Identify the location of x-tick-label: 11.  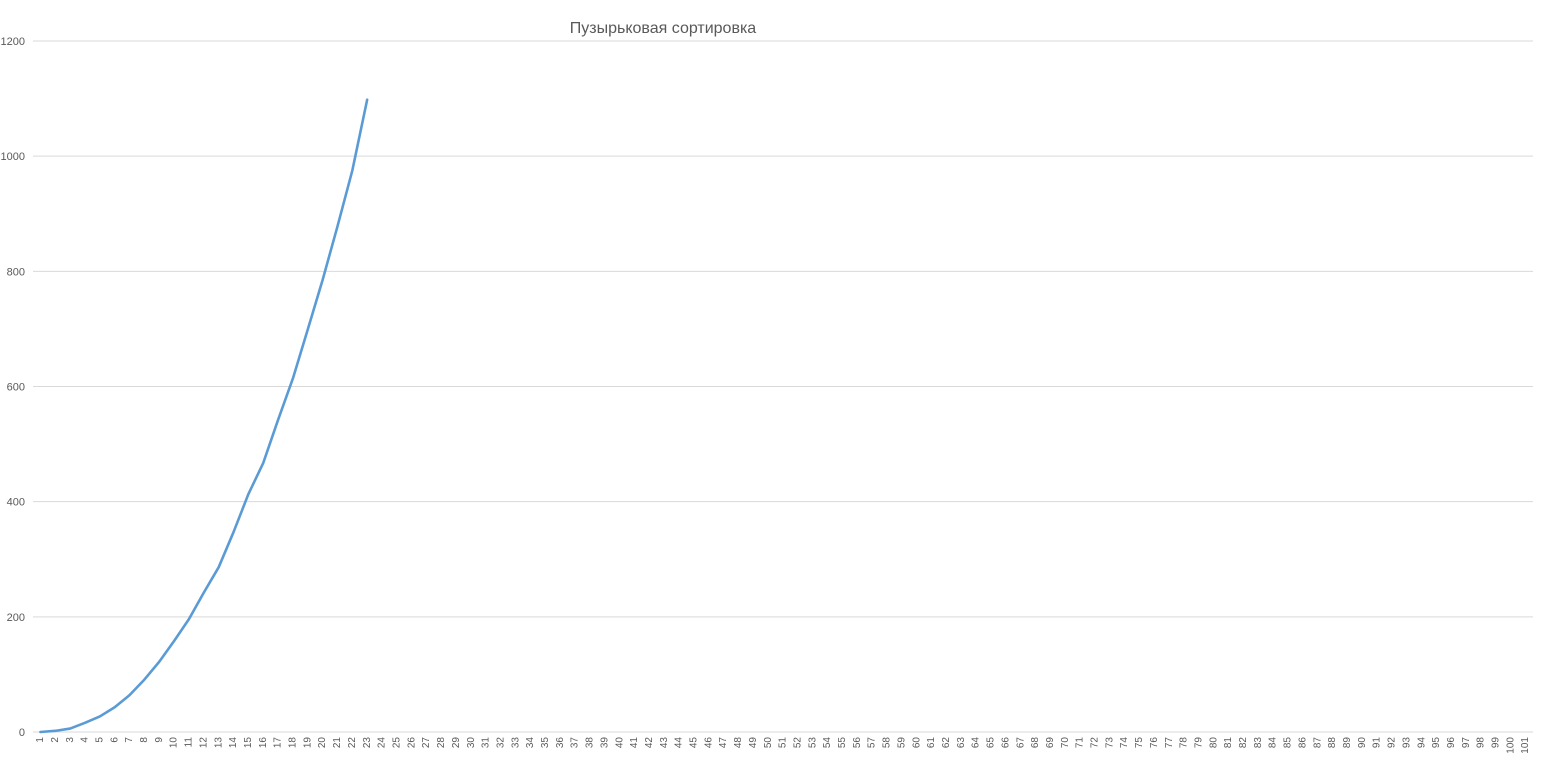
(189, 742).